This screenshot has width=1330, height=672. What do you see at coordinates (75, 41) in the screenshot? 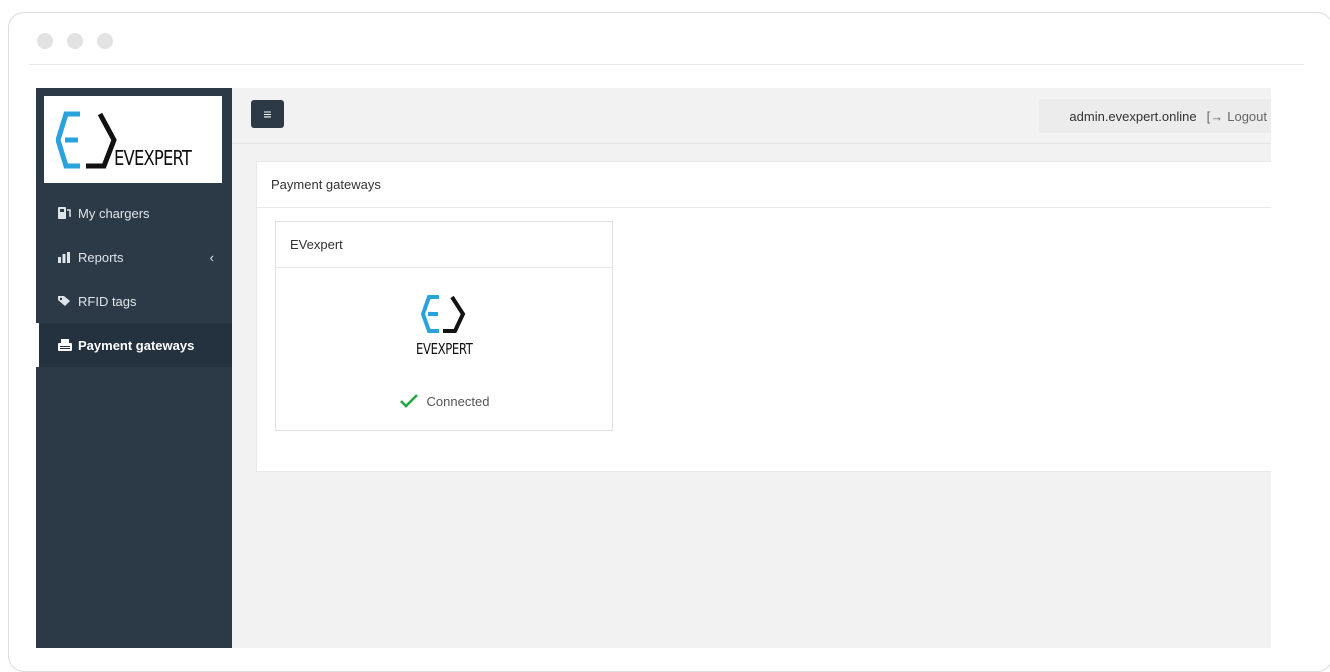
I see `window-minimize-dot` at bounding box center [75, 41].